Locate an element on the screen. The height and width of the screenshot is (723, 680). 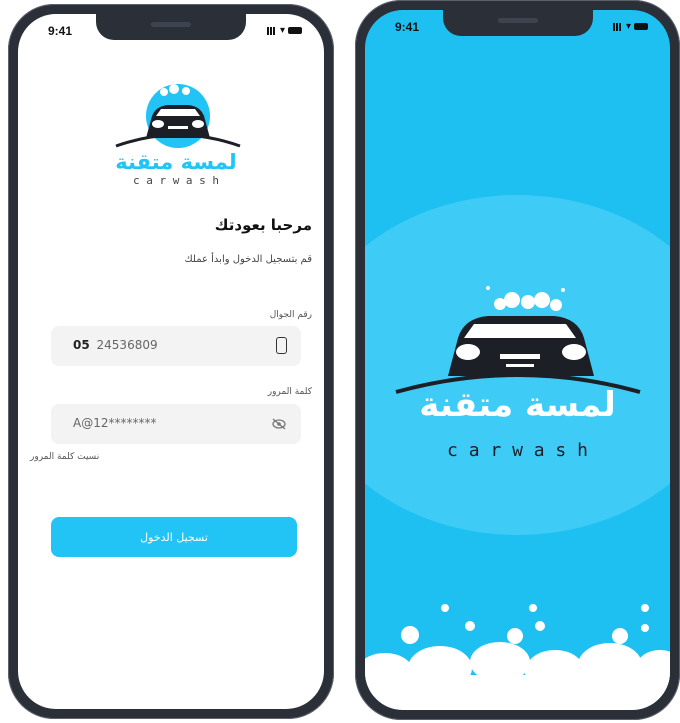
forgot-password-link: نسيت كلمة المرور is located at coordinates (64, 457).